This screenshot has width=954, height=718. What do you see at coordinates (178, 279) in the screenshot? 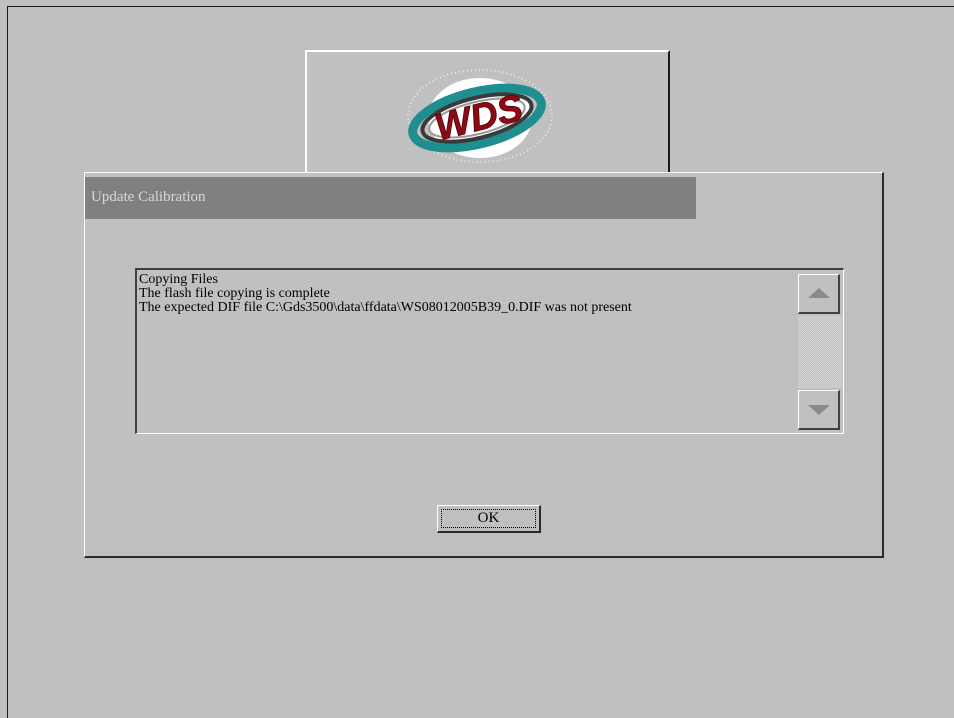
I see `message-line: Copying Files` at bounding box center [178, 279].